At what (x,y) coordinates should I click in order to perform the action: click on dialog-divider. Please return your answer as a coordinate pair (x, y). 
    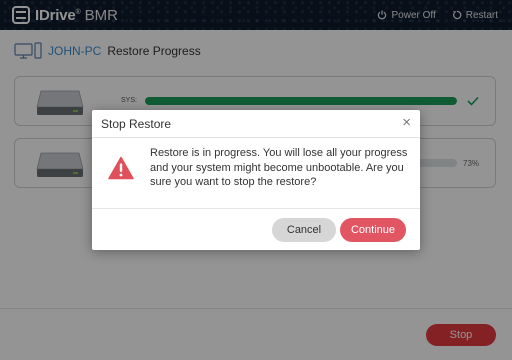
    Looking at the image, I should click on (256, 208).